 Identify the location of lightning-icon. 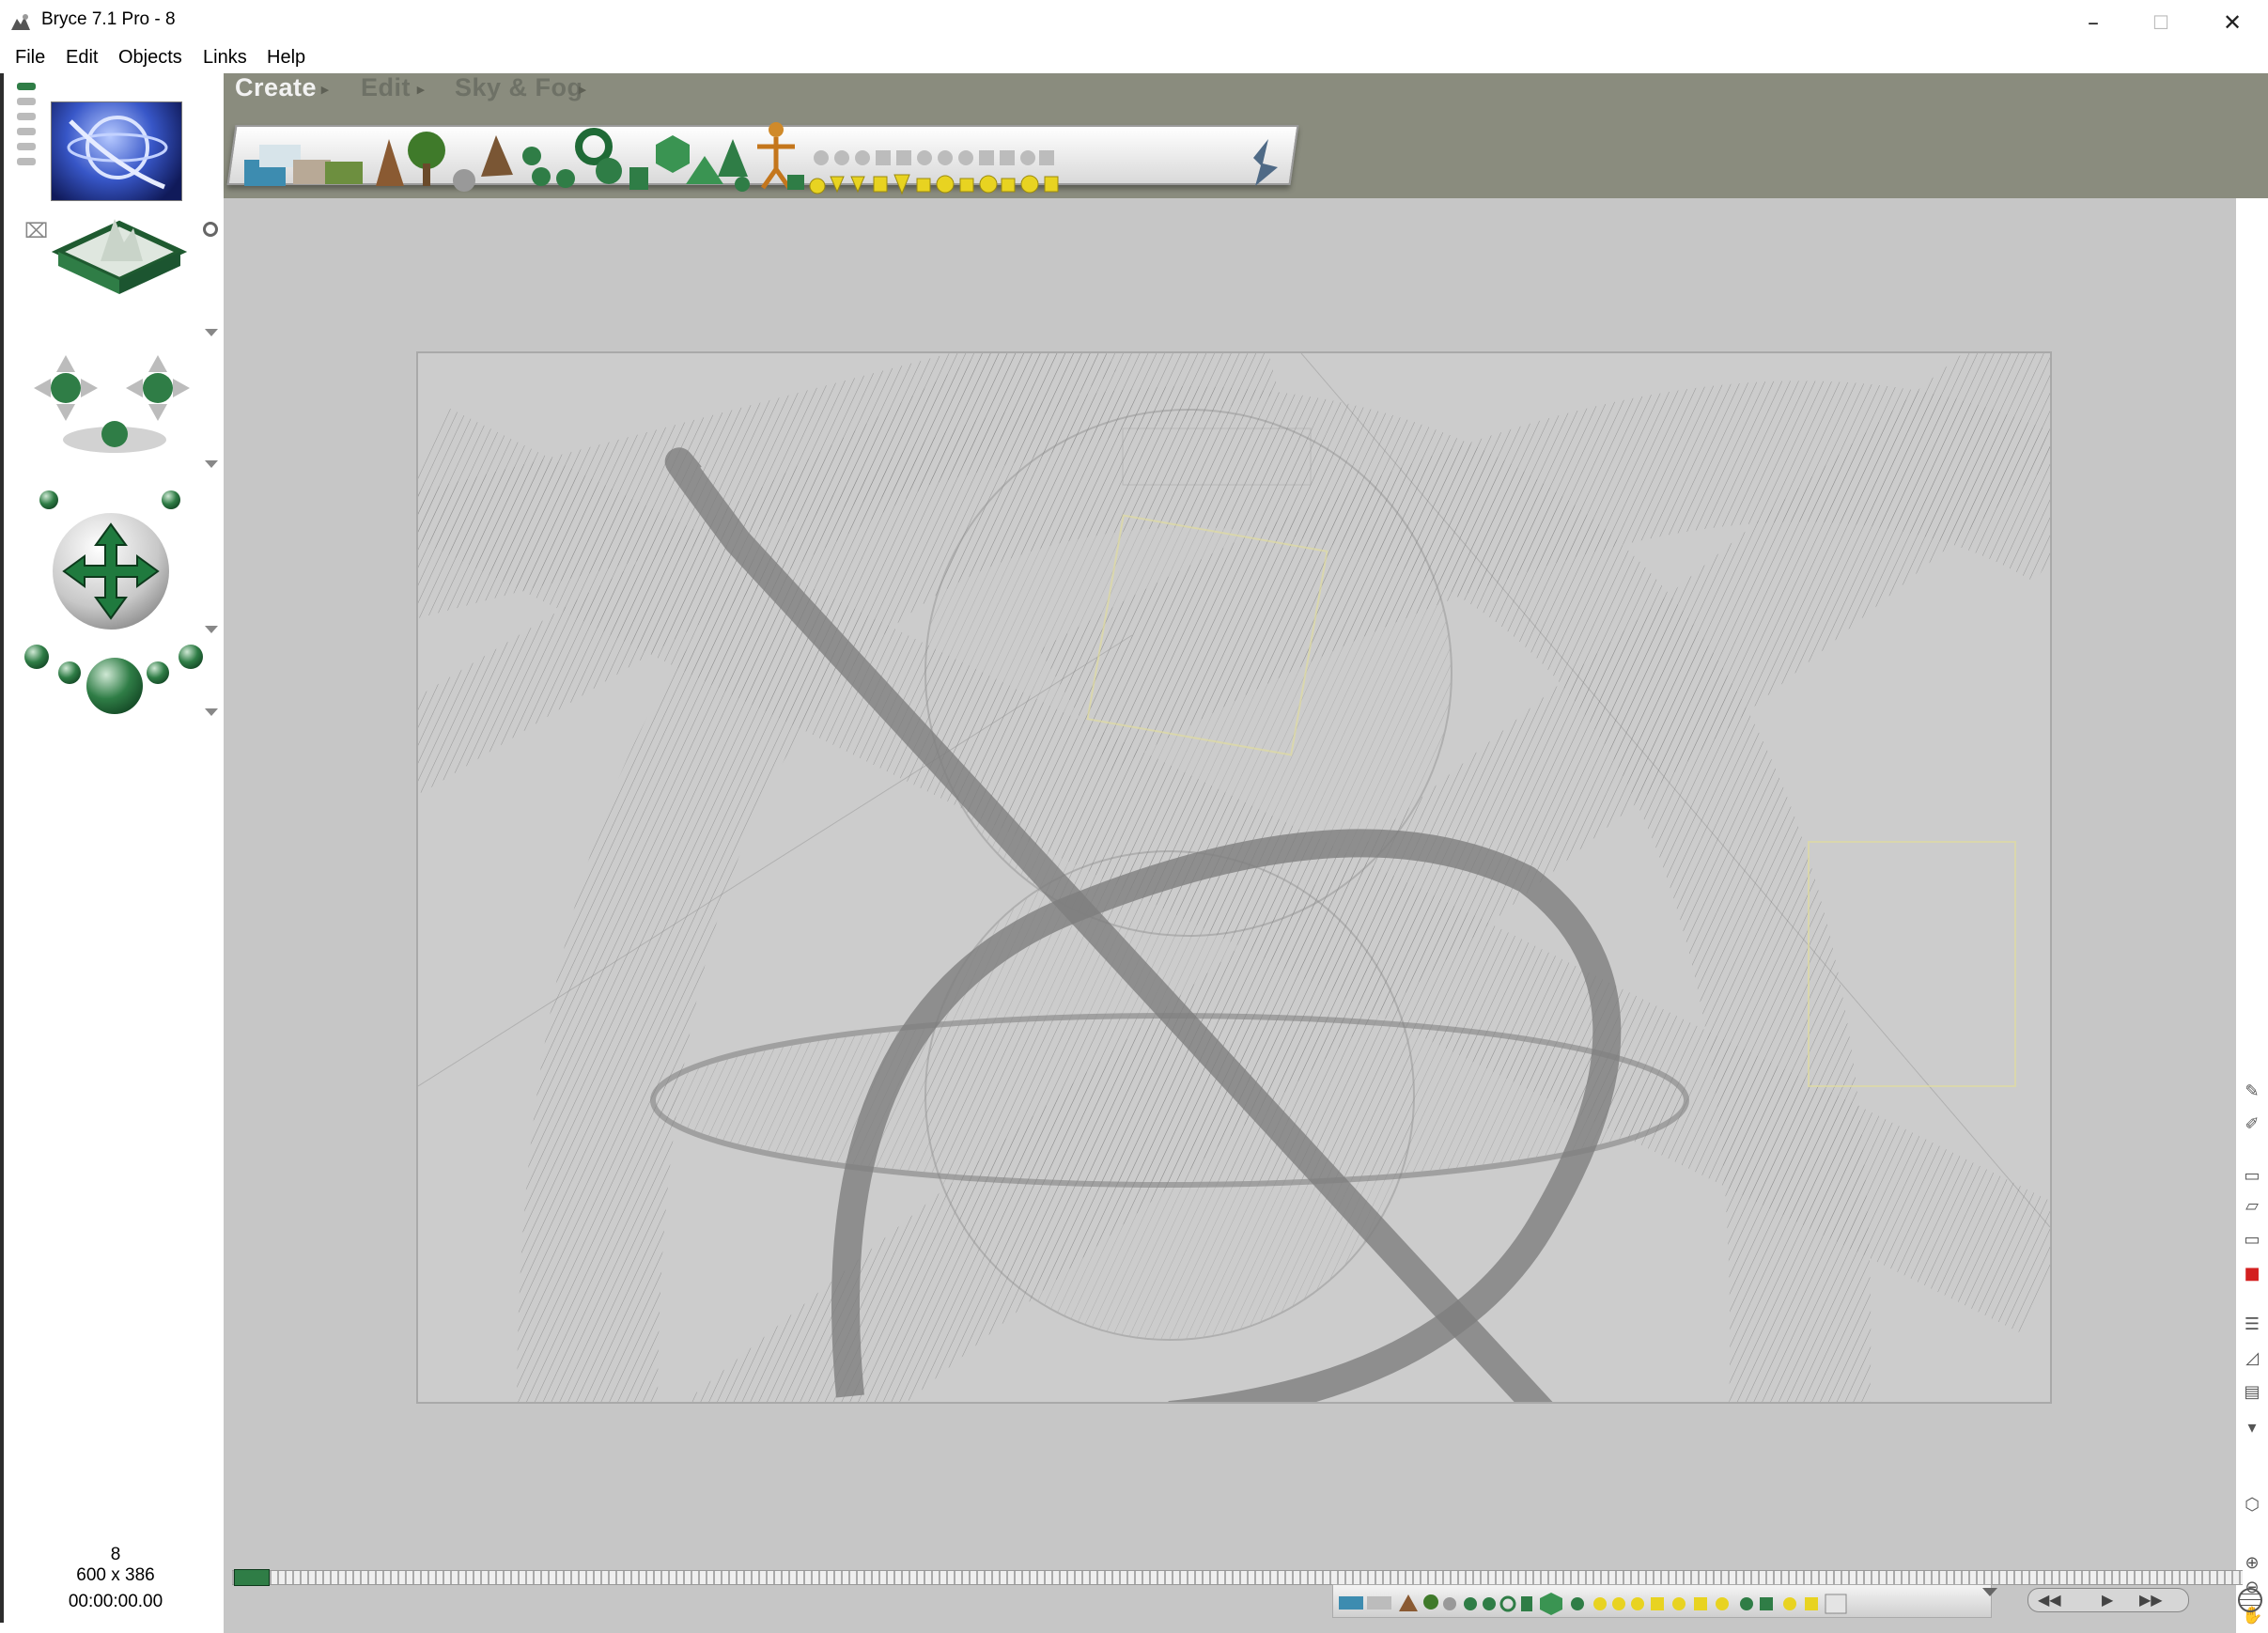
(1265, 162).